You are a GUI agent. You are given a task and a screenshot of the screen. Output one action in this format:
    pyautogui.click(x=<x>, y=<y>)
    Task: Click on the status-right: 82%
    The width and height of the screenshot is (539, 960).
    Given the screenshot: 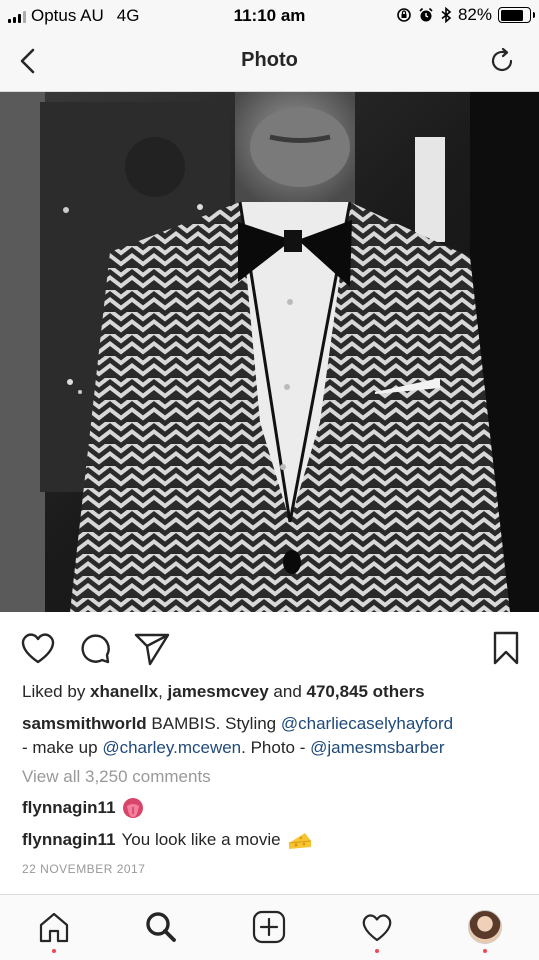 What is the action you would take?
    pyautogui.click(x=465, y=15)
    